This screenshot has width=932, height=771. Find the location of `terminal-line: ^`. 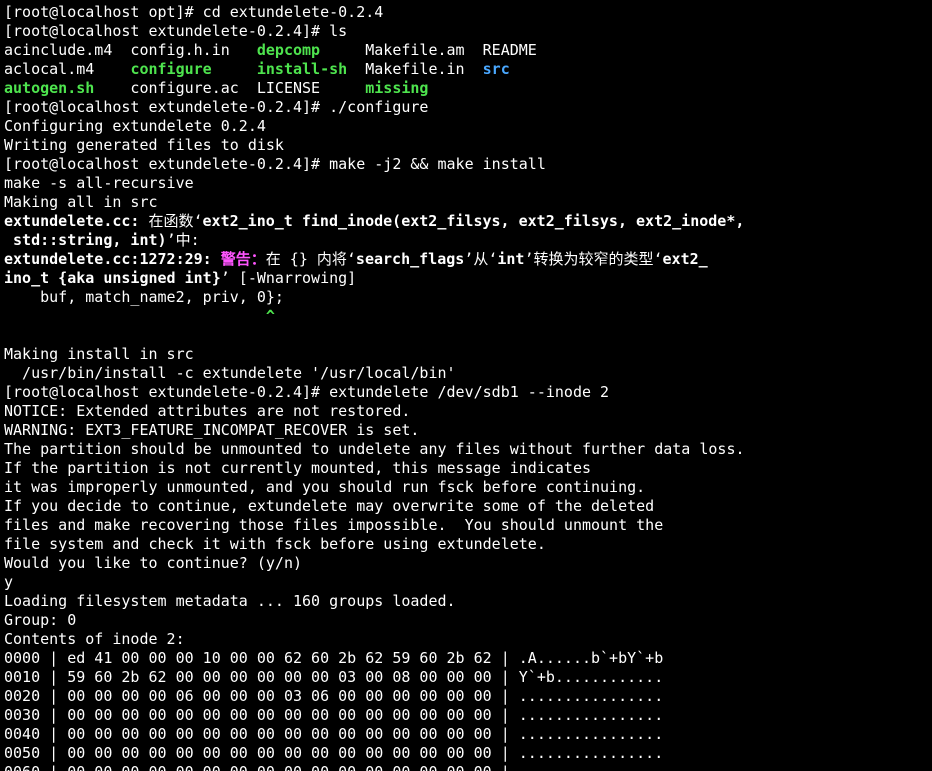

terminal-line: ^ is located at coordinates (468, 316).